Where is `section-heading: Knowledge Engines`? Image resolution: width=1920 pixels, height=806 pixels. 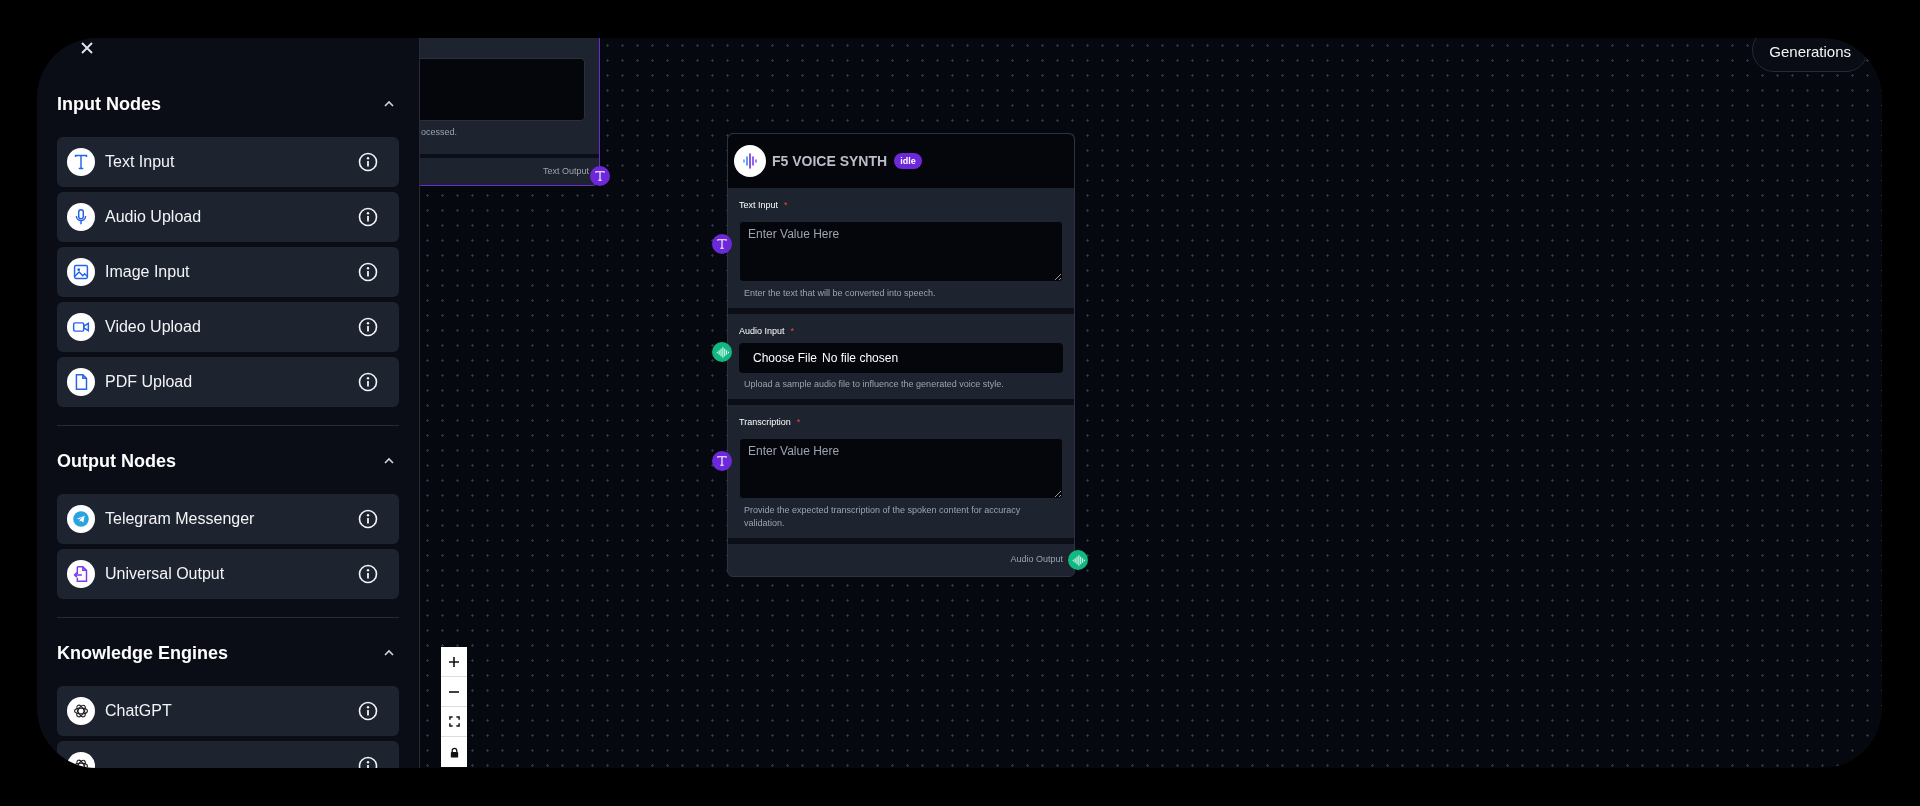 section-heading: Knowledge Engines is located at coordinates (143, 653).